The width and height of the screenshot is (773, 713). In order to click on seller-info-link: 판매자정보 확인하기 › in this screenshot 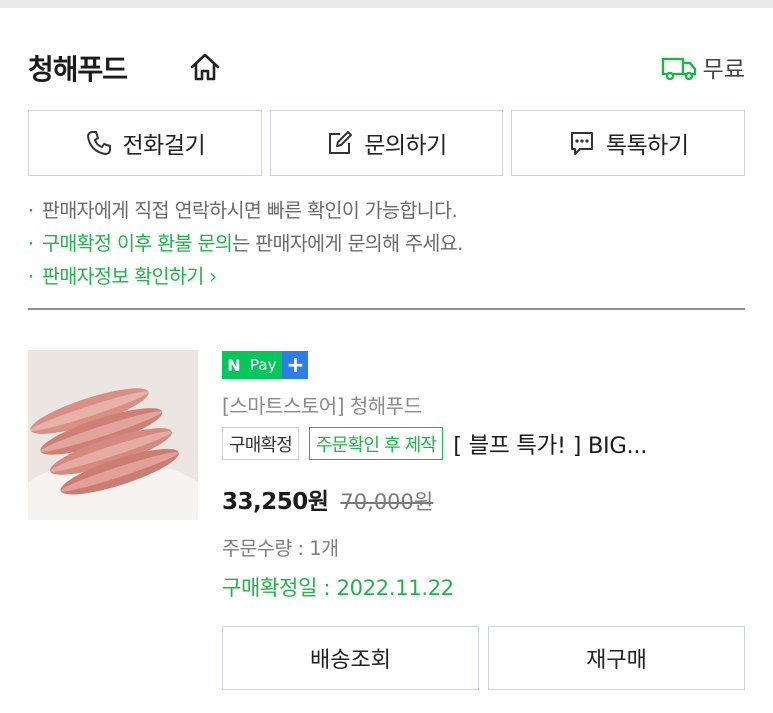, I will do `click(129, 276)`.